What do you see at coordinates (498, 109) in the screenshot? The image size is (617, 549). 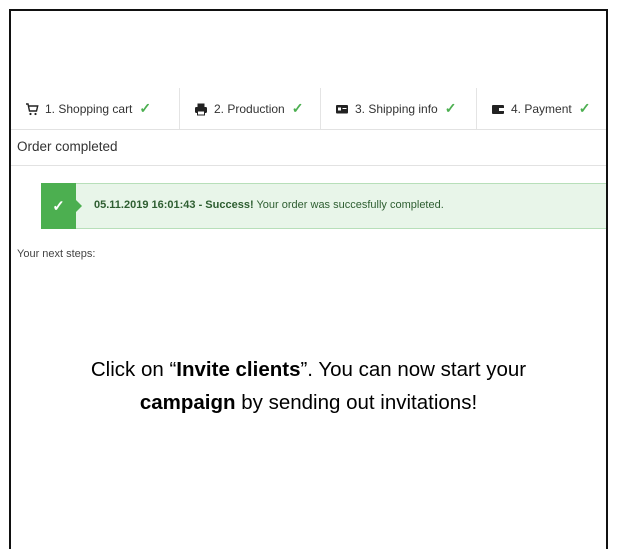 I see `wallet-icon` at bounding box center [498, 109].